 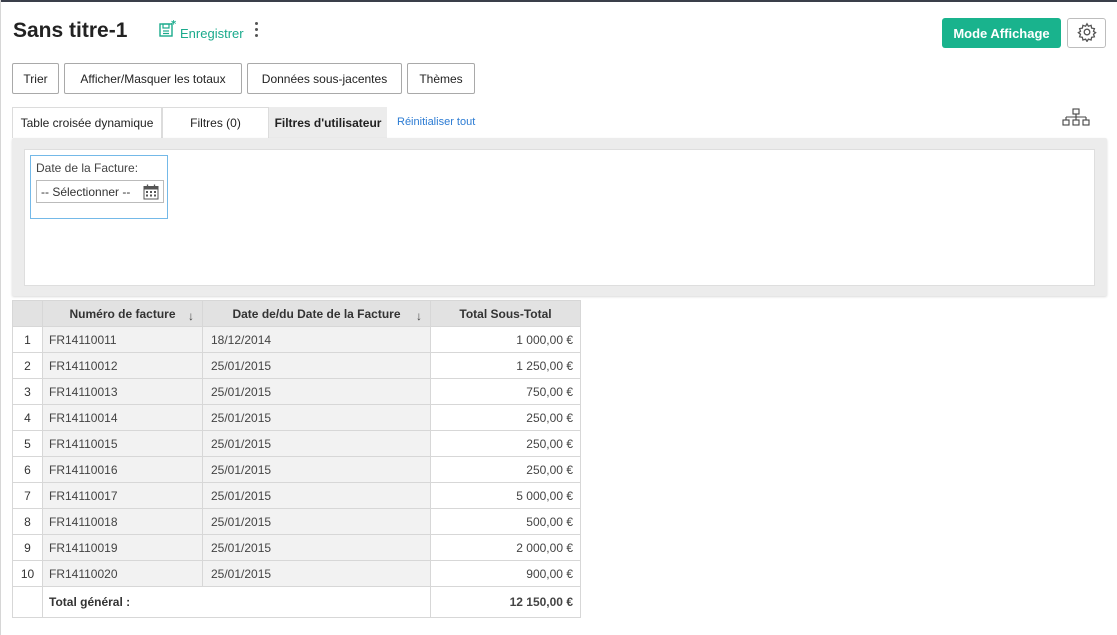 I want to click on column-header-label: Total Sous-Total, so click(x=505, y=313).